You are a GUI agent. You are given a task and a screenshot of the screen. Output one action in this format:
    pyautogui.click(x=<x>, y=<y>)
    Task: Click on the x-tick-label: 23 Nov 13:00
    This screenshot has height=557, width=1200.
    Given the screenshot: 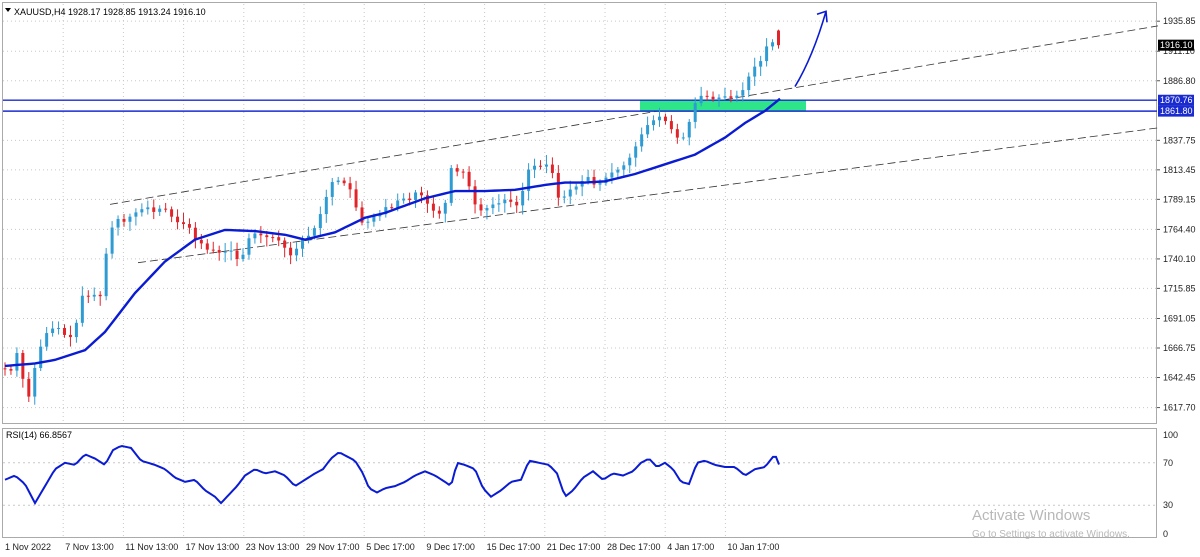 What is the action you would take?
    pyautogui.click(x=273, y=547)
    